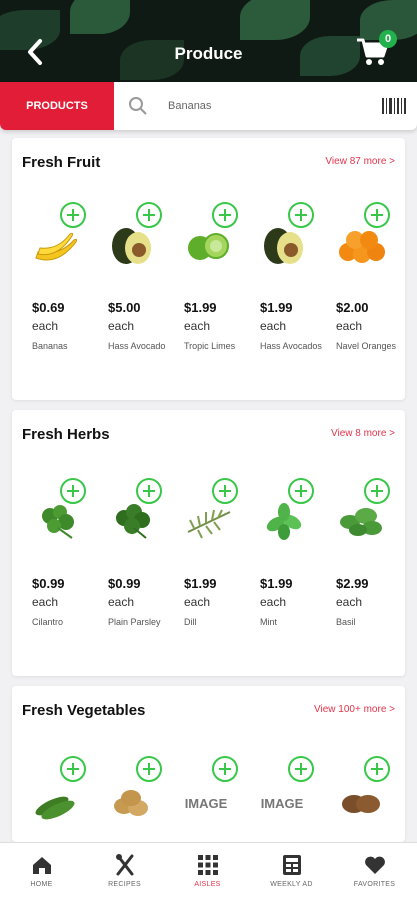 This screenshot has width=417, height=900. I want to click on orange-icon, so click(362, 247).